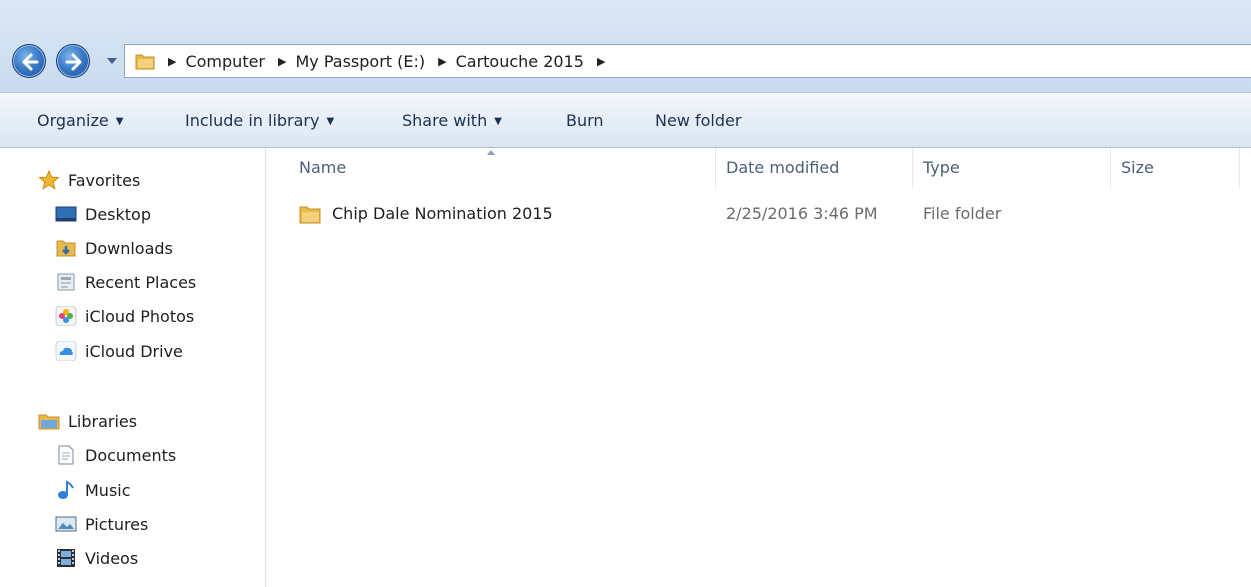  What do you see at coordinates (322, 167) in the screenshot?
I see `column-header-name: Name` at bounding box center [322, 167].